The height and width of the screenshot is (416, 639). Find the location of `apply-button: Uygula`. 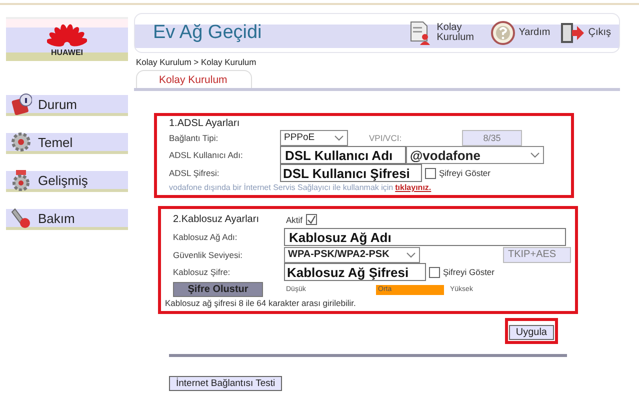

apply-button: Uygula is located at coordinates (531, 332).